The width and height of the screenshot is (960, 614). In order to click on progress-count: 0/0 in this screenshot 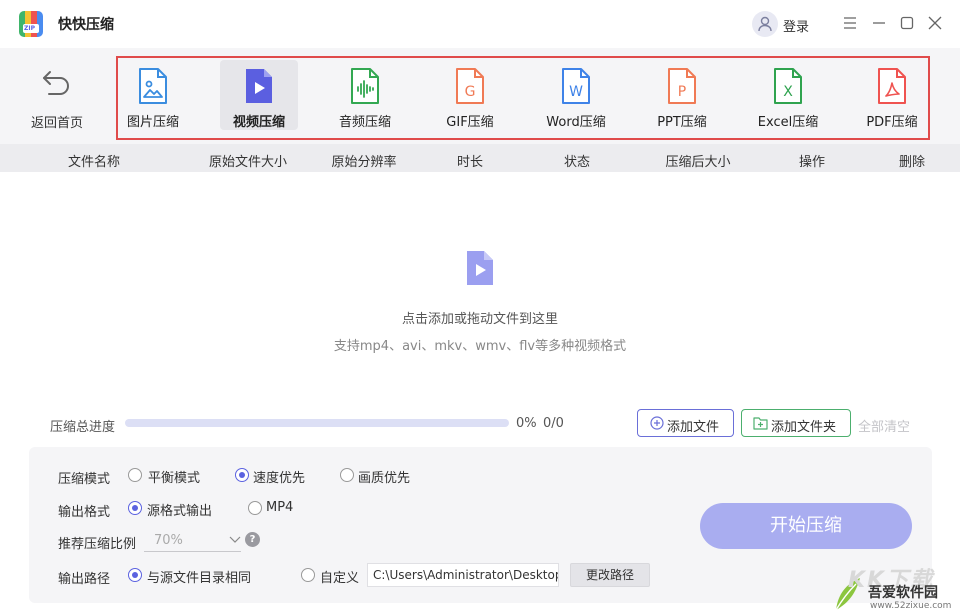, I will do `click(553, 423)`.